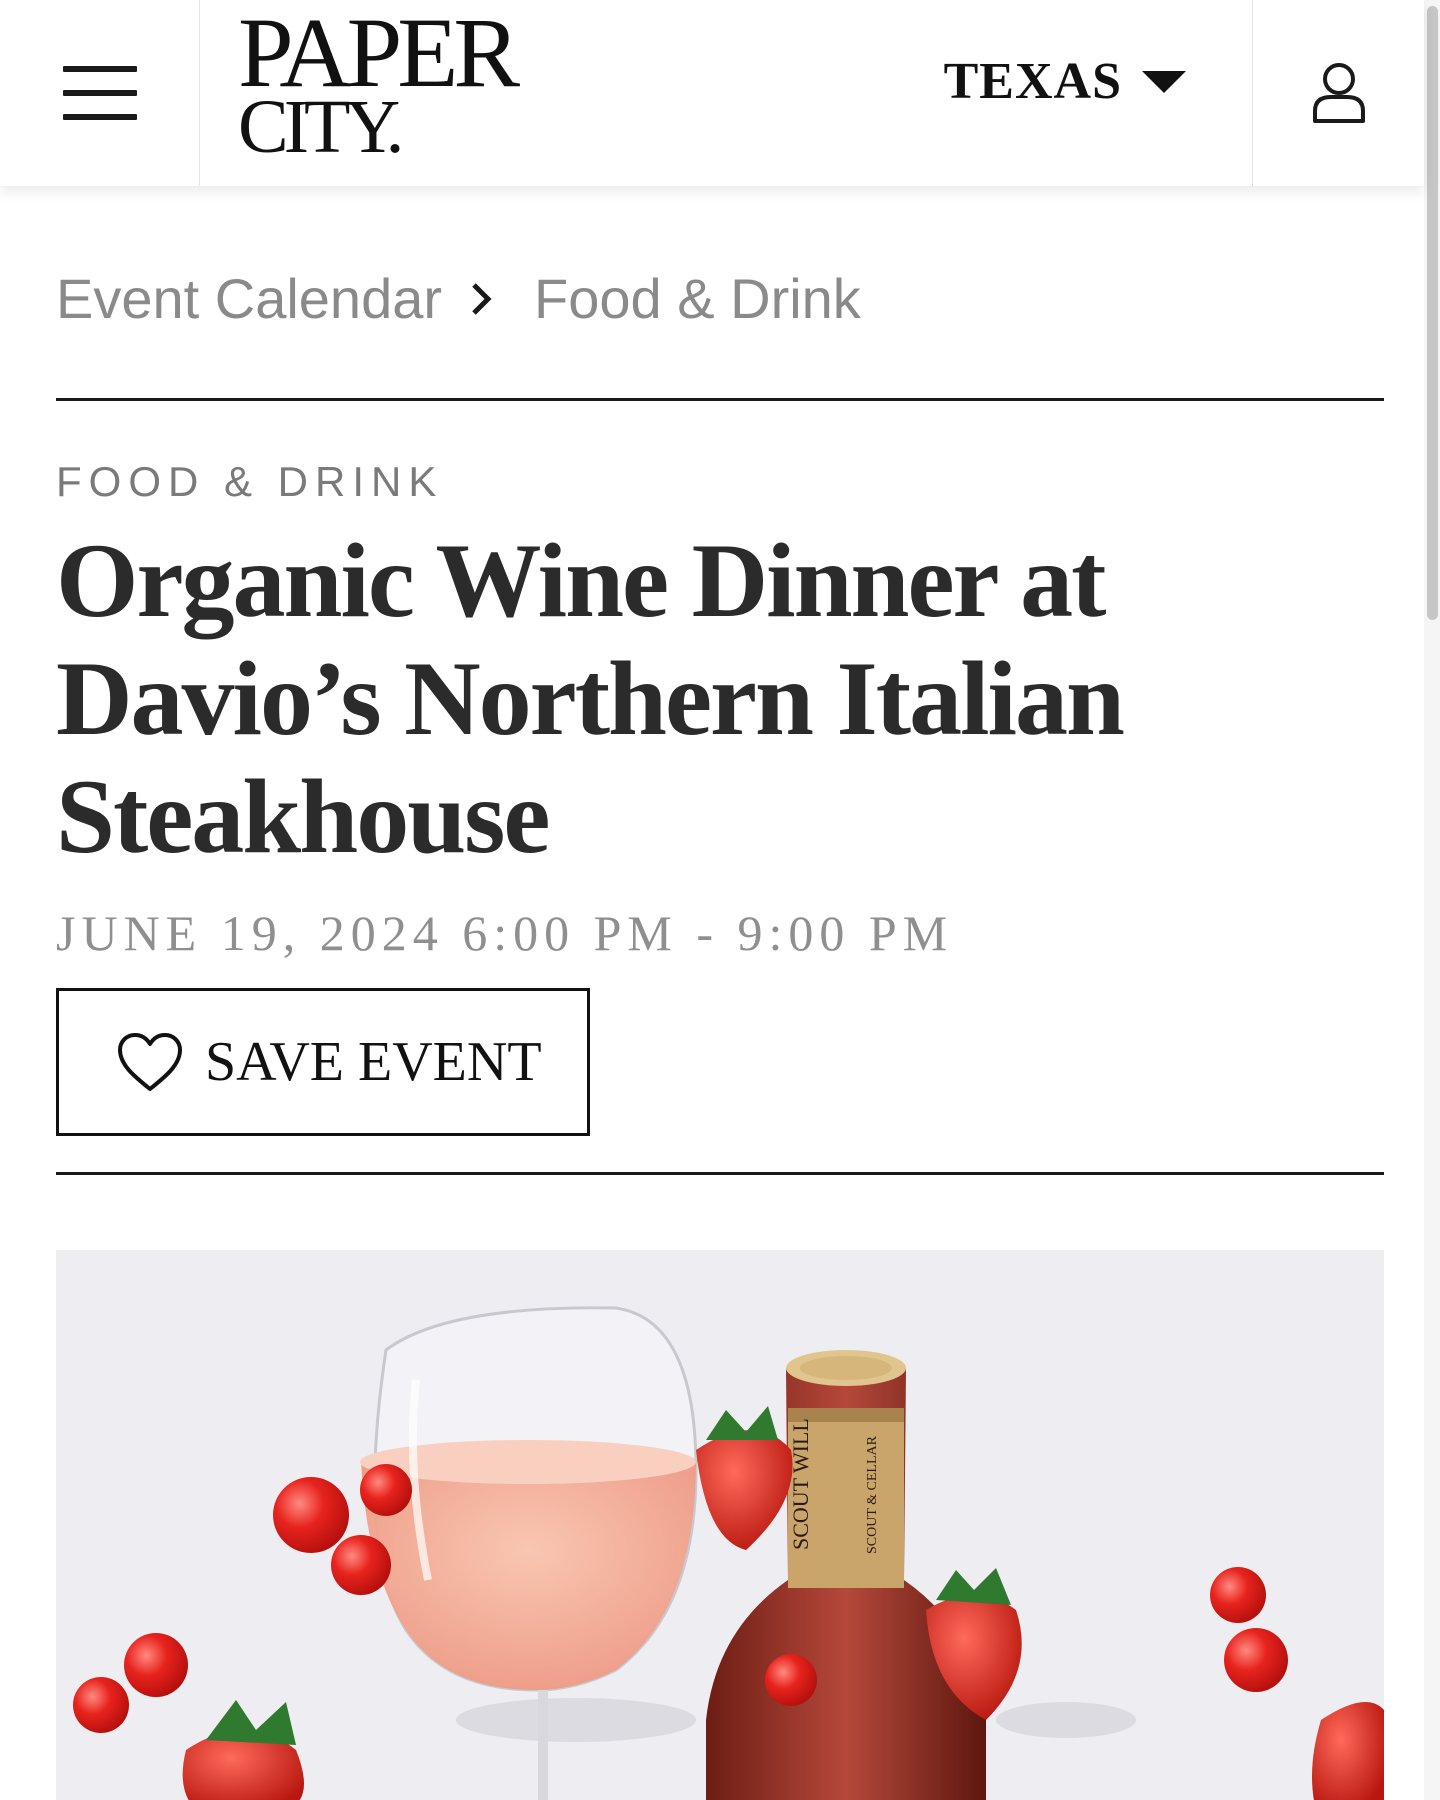  I want to click on menu-cell, so click(100, 93).